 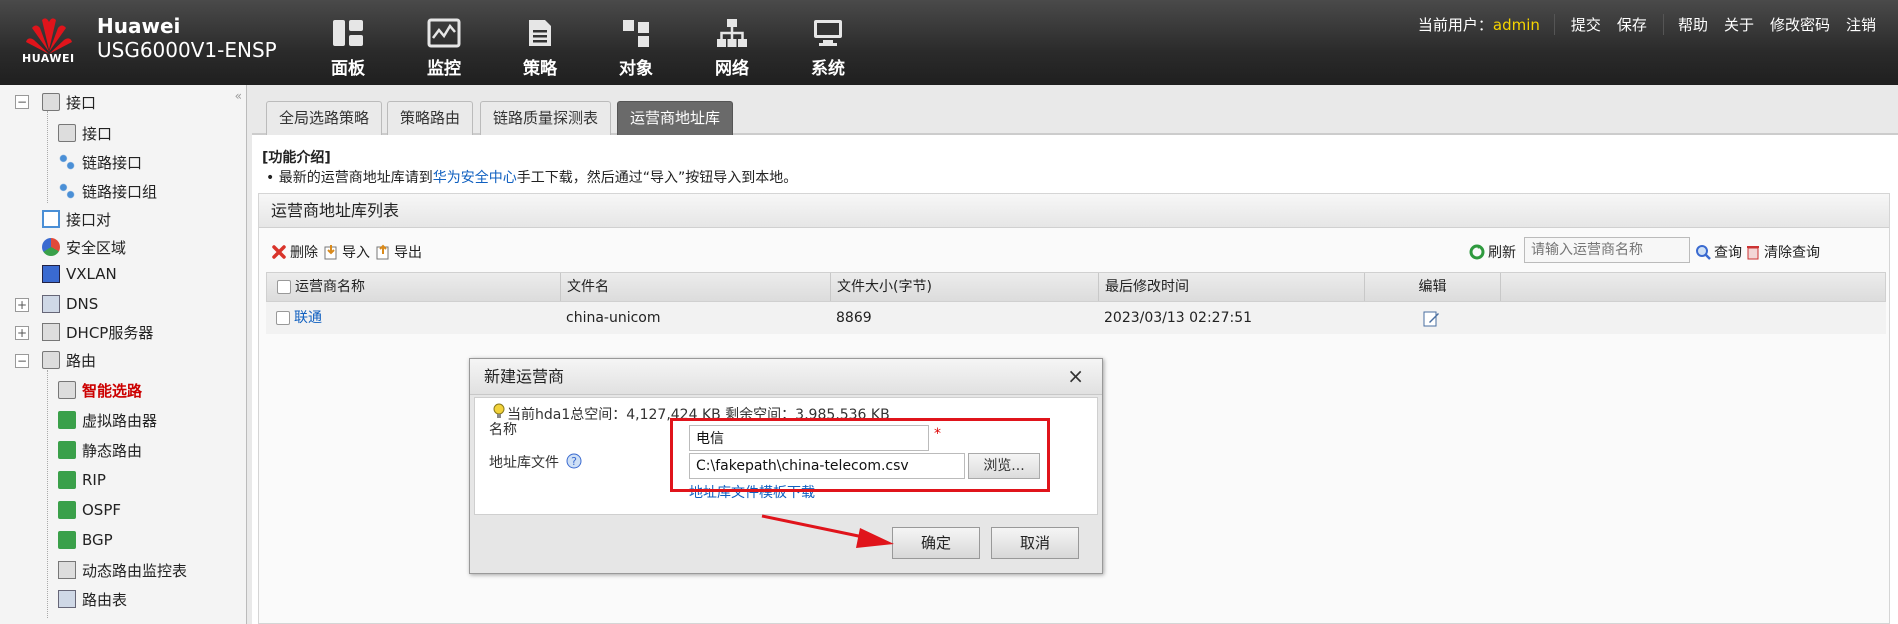 I want to click on sidebar-item-interface: 接口, so click(x=69, y=102).